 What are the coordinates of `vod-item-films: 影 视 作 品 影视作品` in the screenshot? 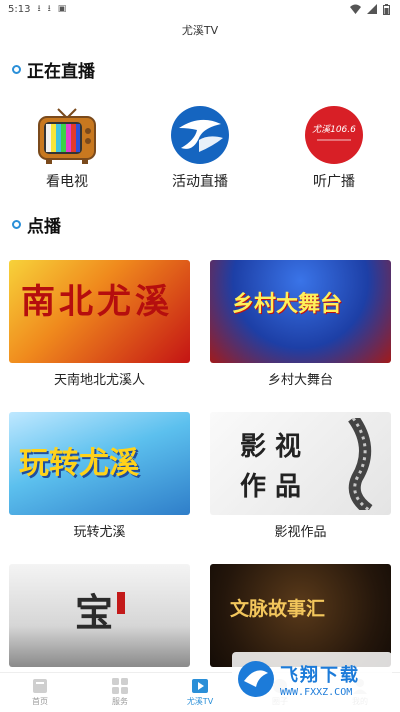 It's located at (300, 476).